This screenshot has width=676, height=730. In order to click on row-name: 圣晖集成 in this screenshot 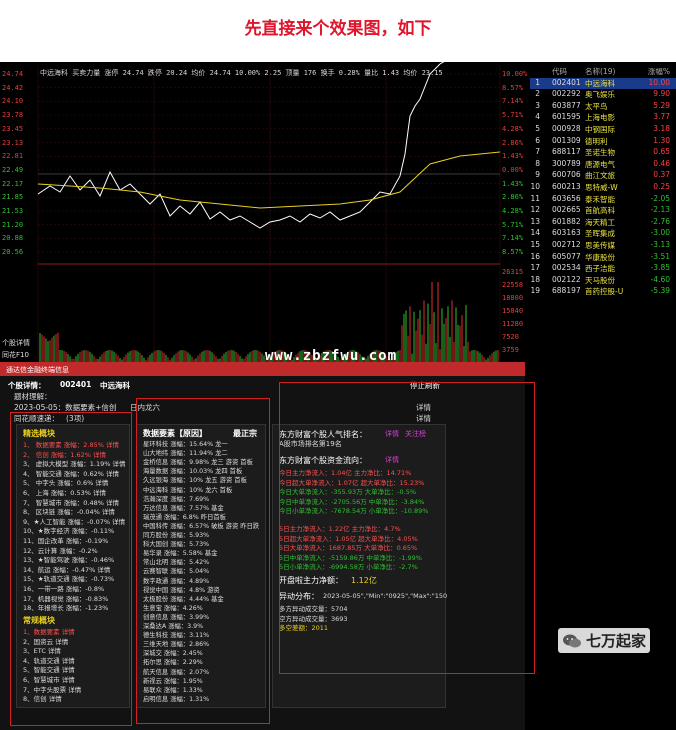, I will do `click(600, 234)`.